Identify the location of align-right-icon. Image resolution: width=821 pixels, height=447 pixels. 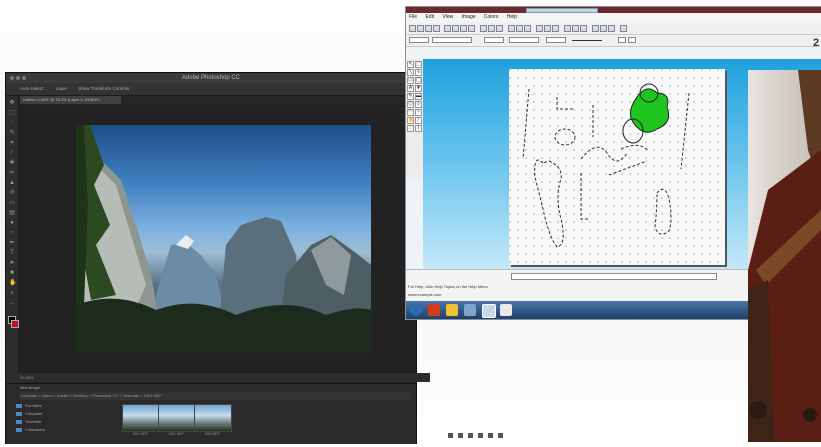
(527, 28).